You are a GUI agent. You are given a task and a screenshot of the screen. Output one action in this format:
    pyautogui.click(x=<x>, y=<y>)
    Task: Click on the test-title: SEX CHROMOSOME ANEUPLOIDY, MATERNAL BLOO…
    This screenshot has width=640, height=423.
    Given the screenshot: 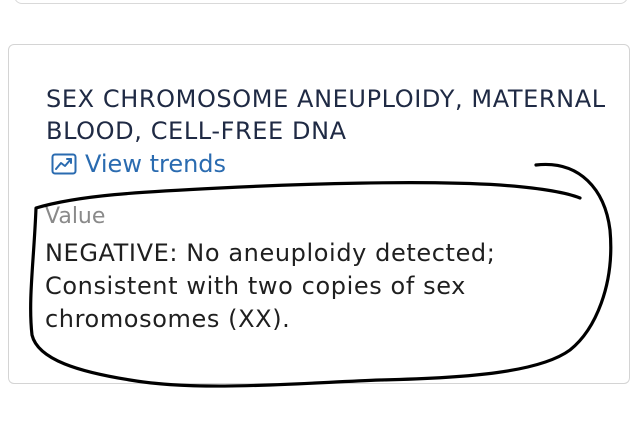 What is the action you would take?
    pyautogui.click(x=326, y=115)
    